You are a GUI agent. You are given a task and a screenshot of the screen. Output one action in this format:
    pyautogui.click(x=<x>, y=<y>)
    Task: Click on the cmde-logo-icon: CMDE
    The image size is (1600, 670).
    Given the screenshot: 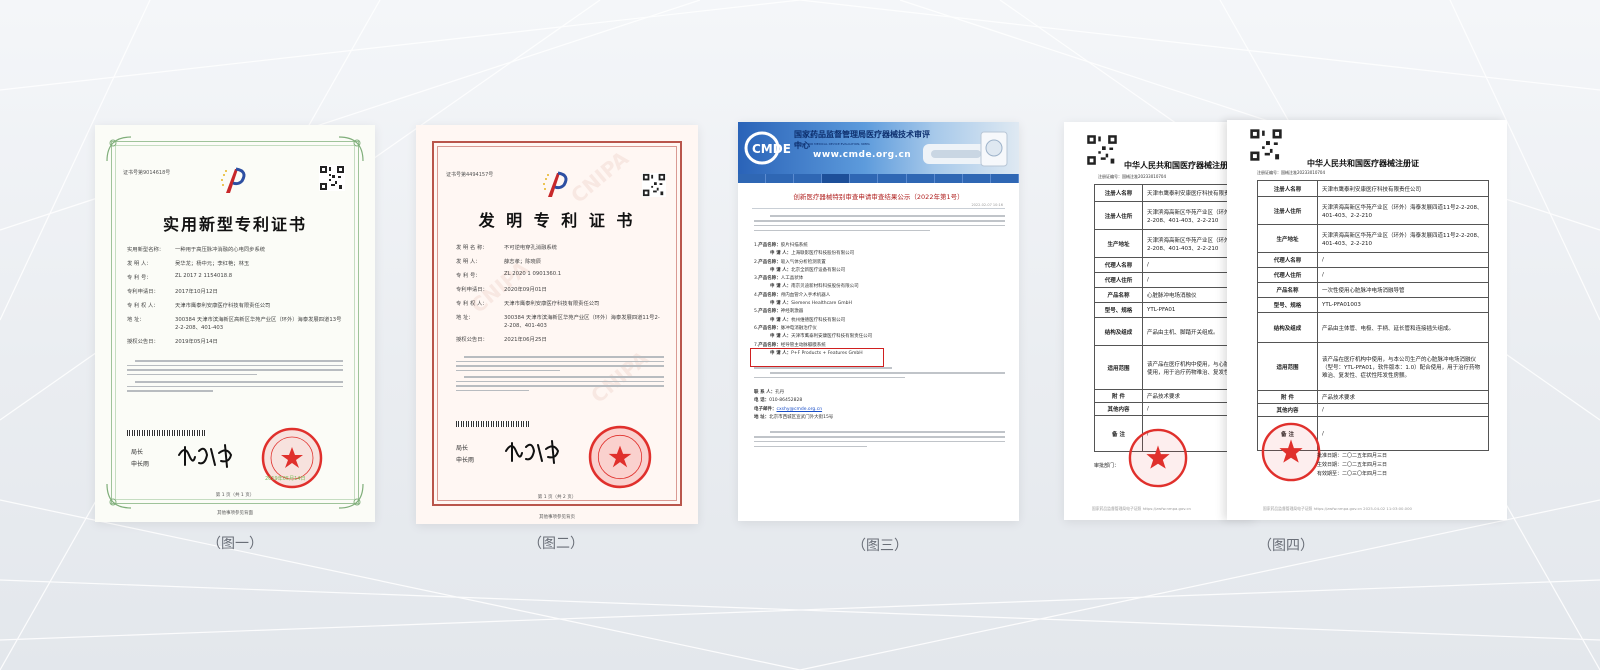 What is the action you would take?
    pyautogui.click(x=767, y=148)
    